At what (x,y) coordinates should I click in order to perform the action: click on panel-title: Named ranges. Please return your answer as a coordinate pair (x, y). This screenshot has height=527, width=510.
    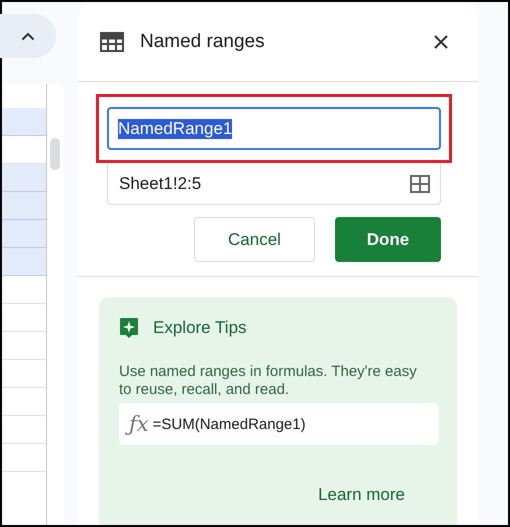
    Looking at the image, I should click on (203, 41).